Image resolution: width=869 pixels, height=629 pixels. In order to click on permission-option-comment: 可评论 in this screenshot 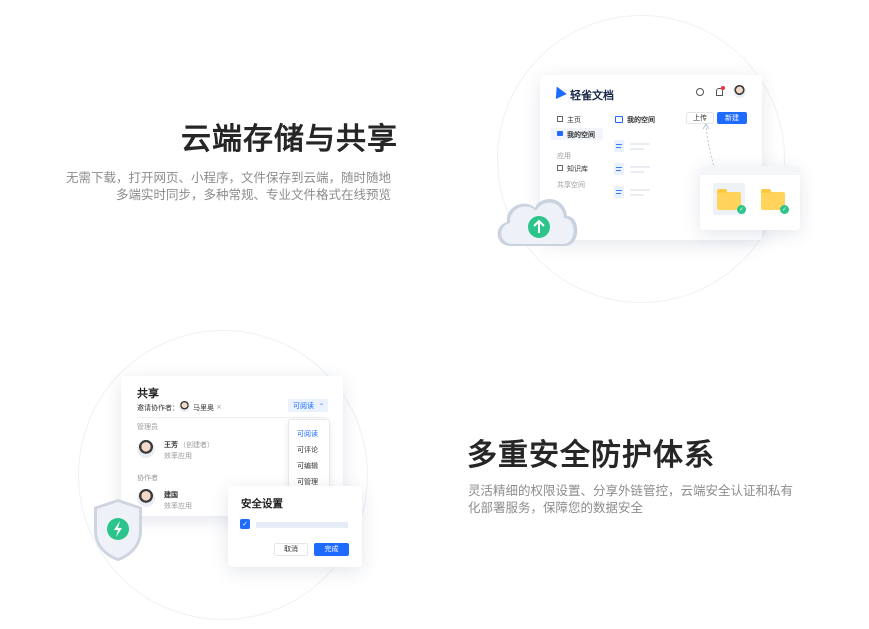, I will do `click(307, 450)`.